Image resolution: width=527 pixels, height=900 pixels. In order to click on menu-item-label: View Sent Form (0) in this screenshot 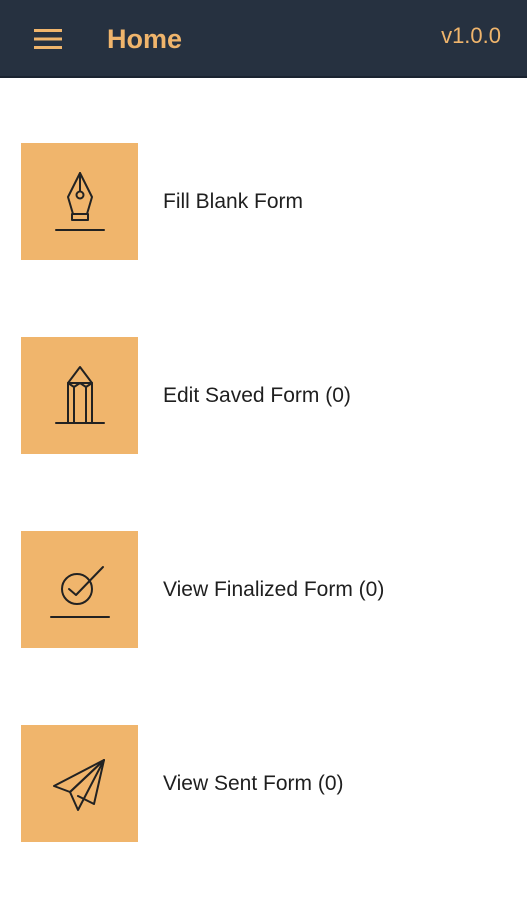, I will do `click(253, 783)`.